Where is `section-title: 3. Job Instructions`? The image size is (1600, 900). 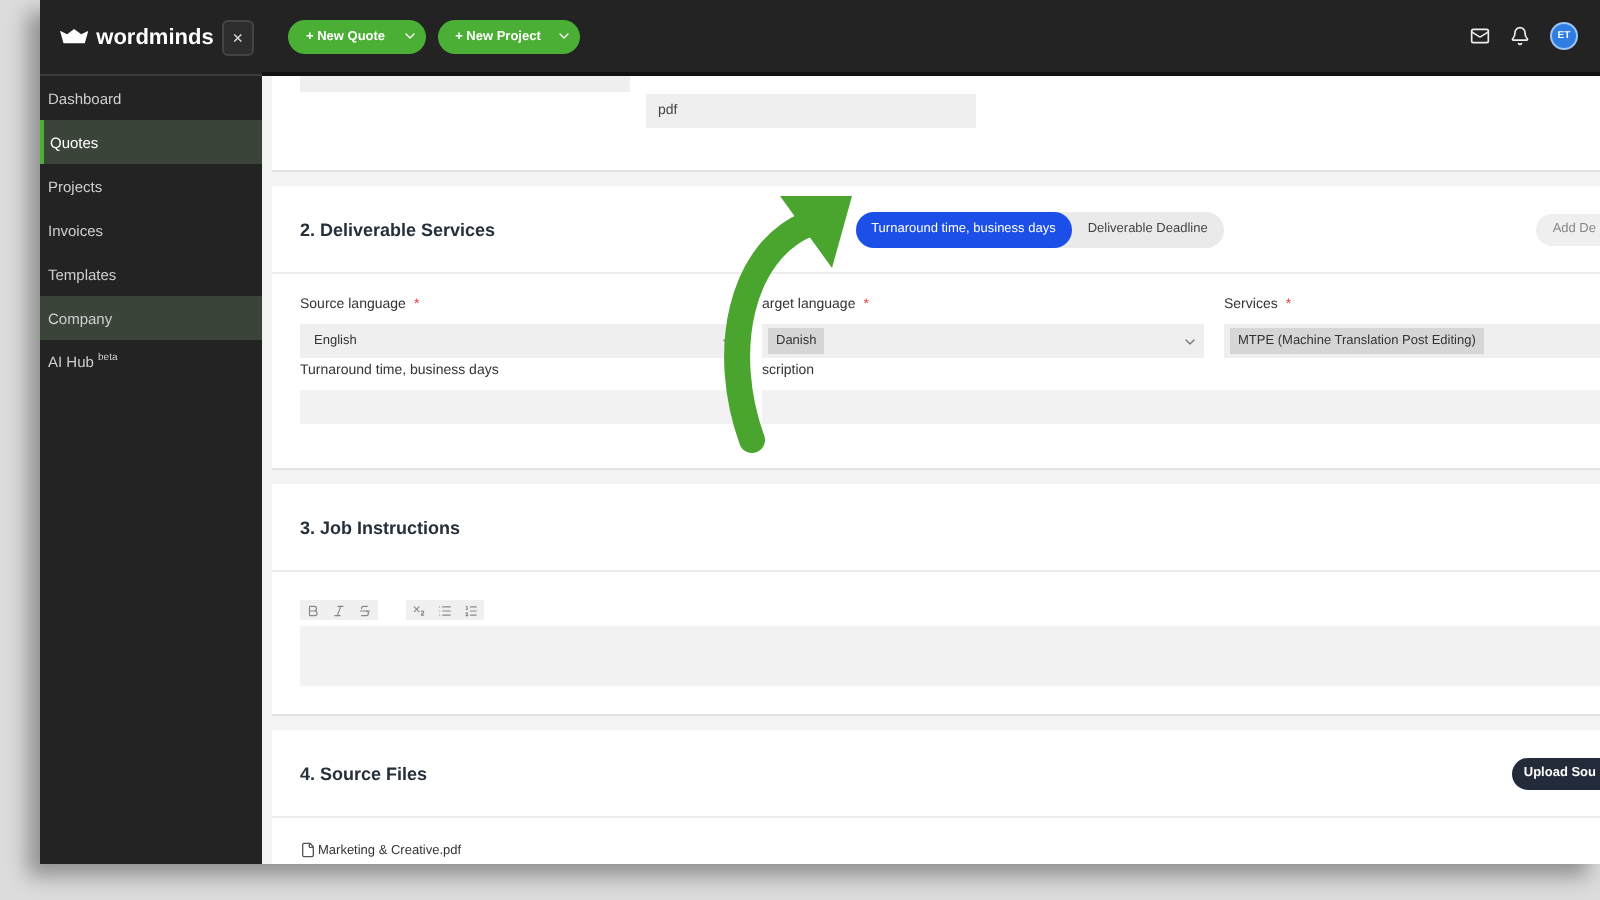 section-title: 3. Job Instructions is located at coordinates (380, 527).